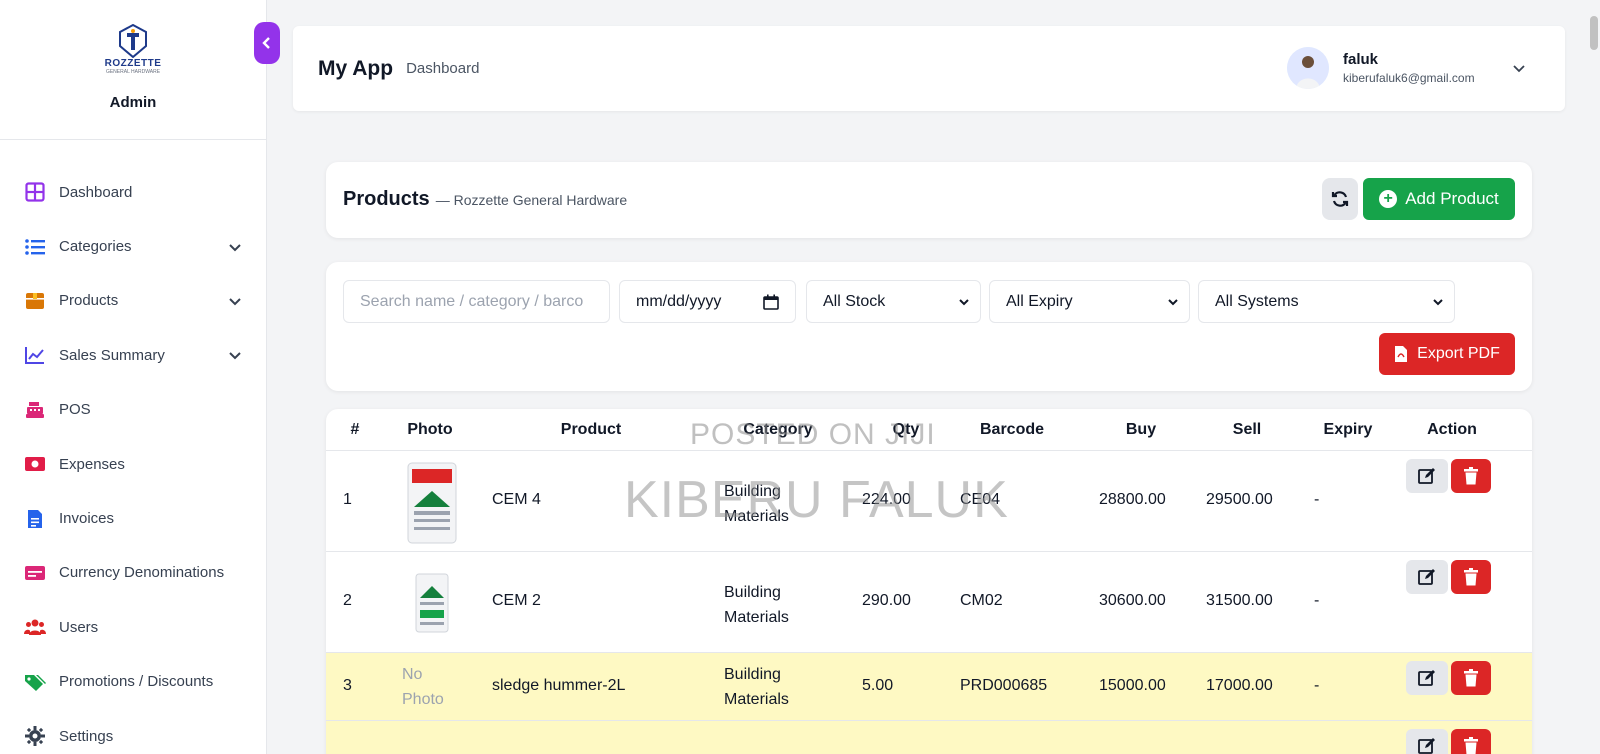 Image resolution: width=1600 pixels, height=754 pixels. What do you see at coordinates (1594, 33) in the screenshot?
I see `page-scrollbar-thumb` at bounding box center [1594, 33].